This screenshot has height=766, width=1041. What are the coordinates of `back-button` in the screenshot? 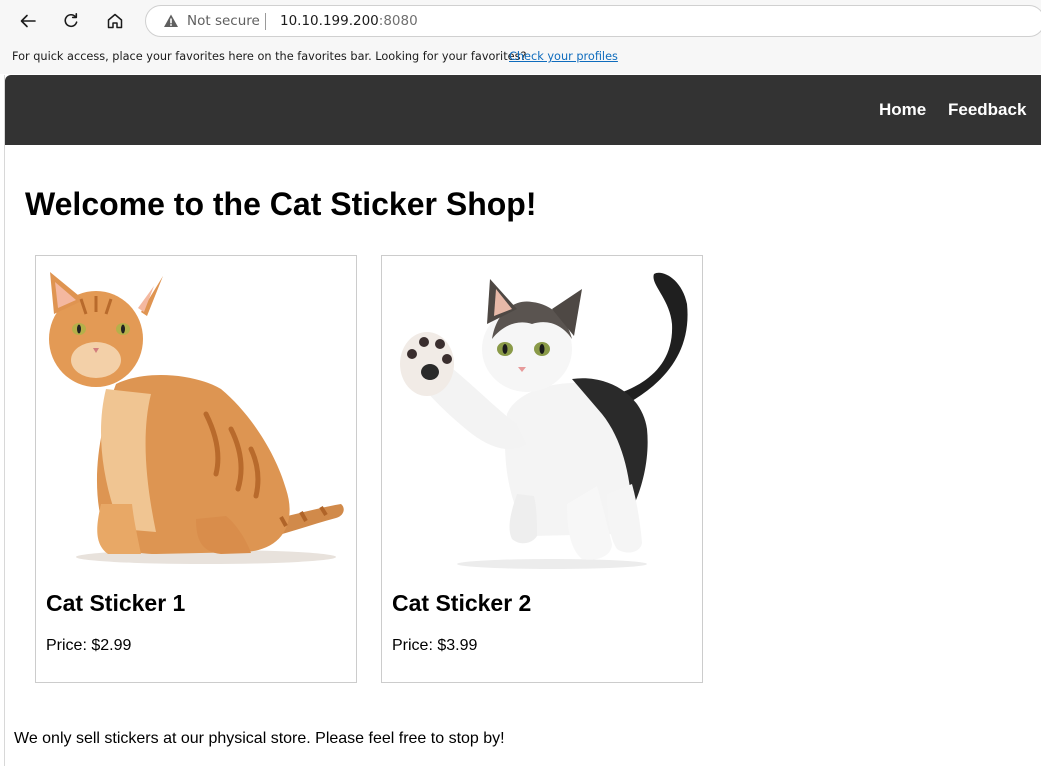 It's located at (28, 21).